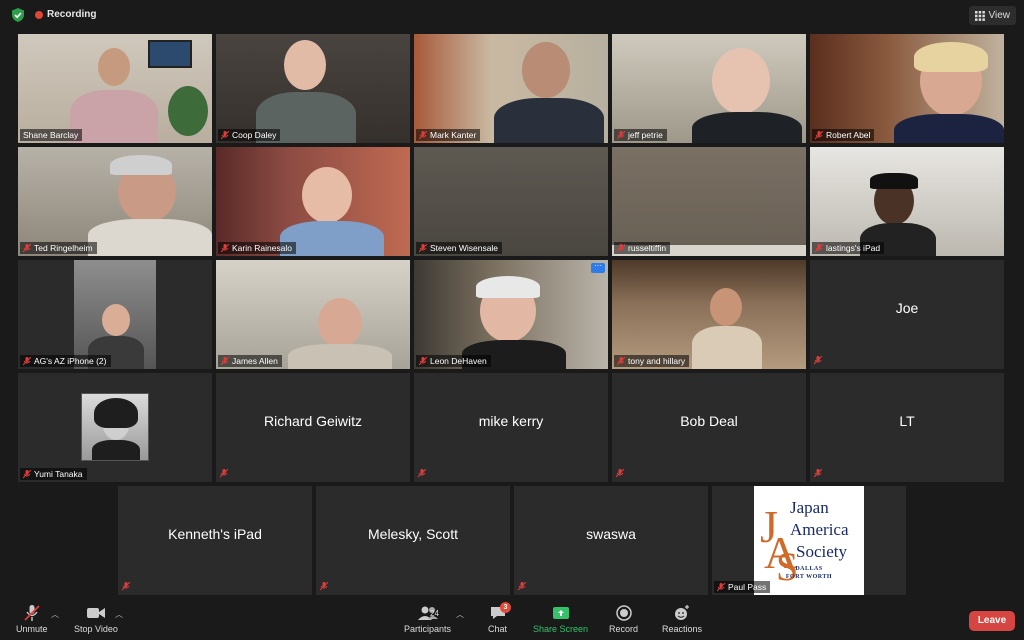 This screenshot has width=1024, height=640. I want to click on video-tile: Karin Rainesalo, so click(313, 201).